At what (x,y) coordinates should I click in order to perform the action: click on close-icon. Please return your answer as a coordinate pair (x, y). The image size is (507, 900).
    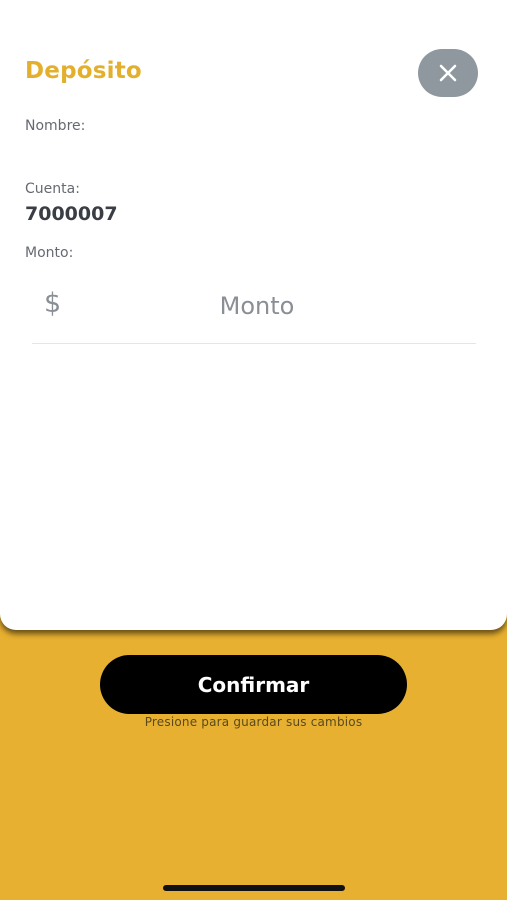
    Looking at the image, I should click on (448, 73).